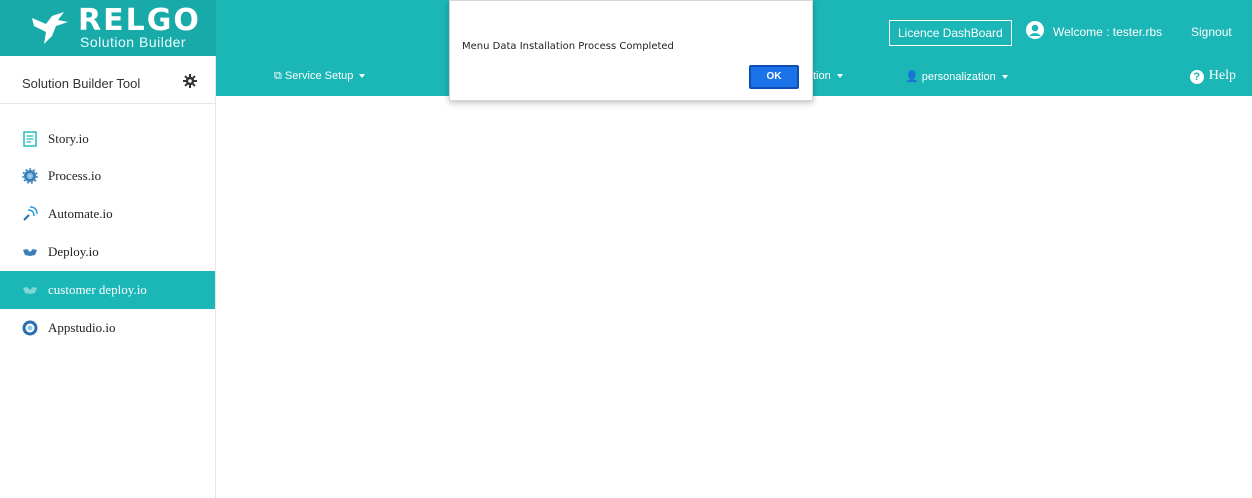 The width and height of the screenshot is (1252, 498). What do you see at coordinates (912, 77) in the screenshot?
I see `person-icon: 👤` at bounding box center [912, 77].